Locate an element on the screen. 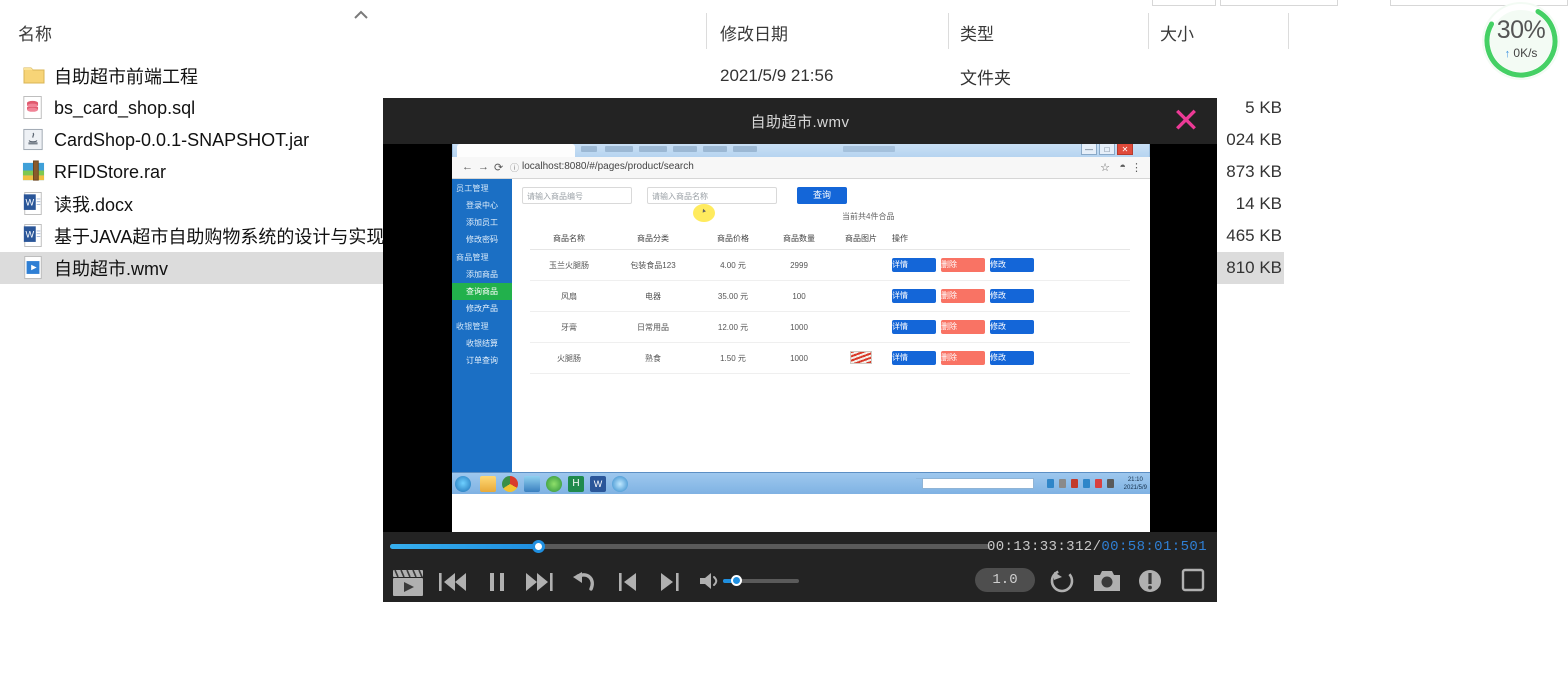 This screenshot has width=1568, height=682. ie-icon is located at coordinates (620, 484).